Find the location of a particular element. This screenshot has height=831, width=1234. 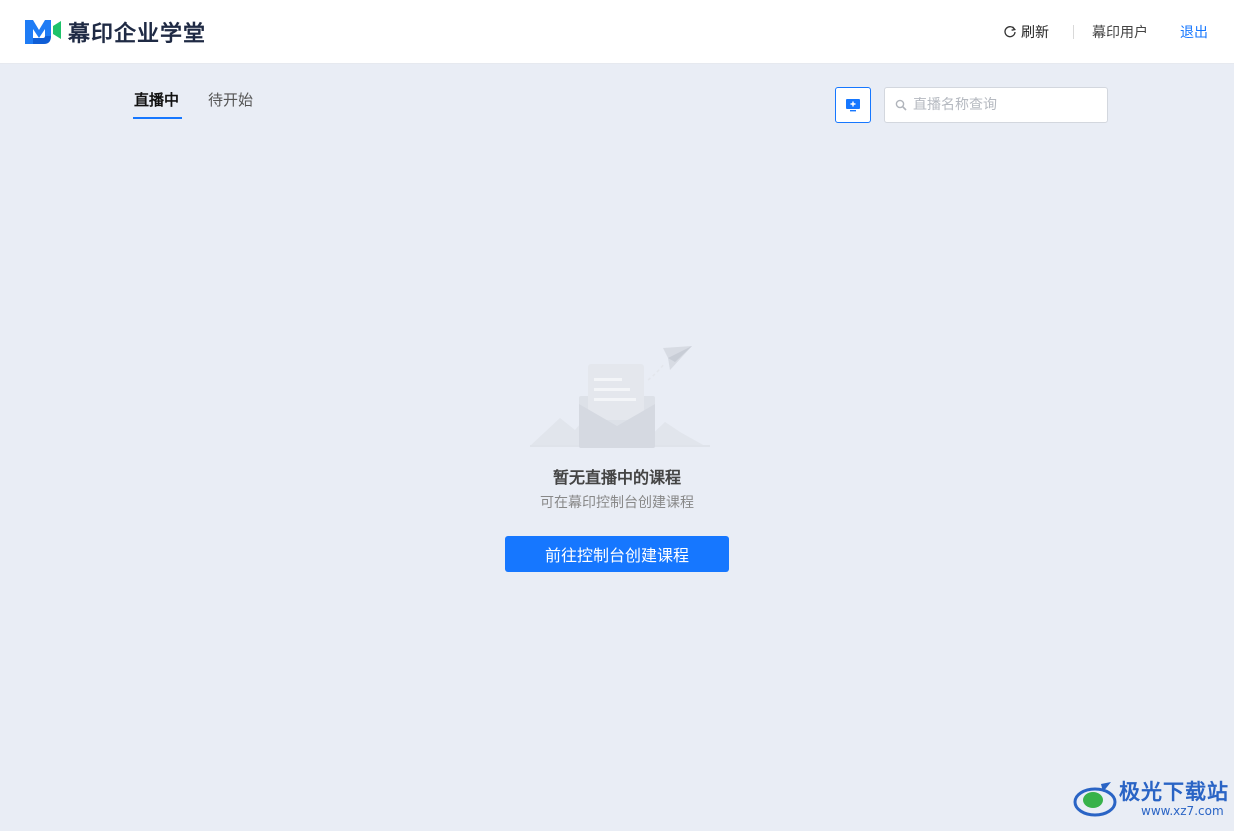

tab-live: 直播中 is located at coordinates (156, 99).